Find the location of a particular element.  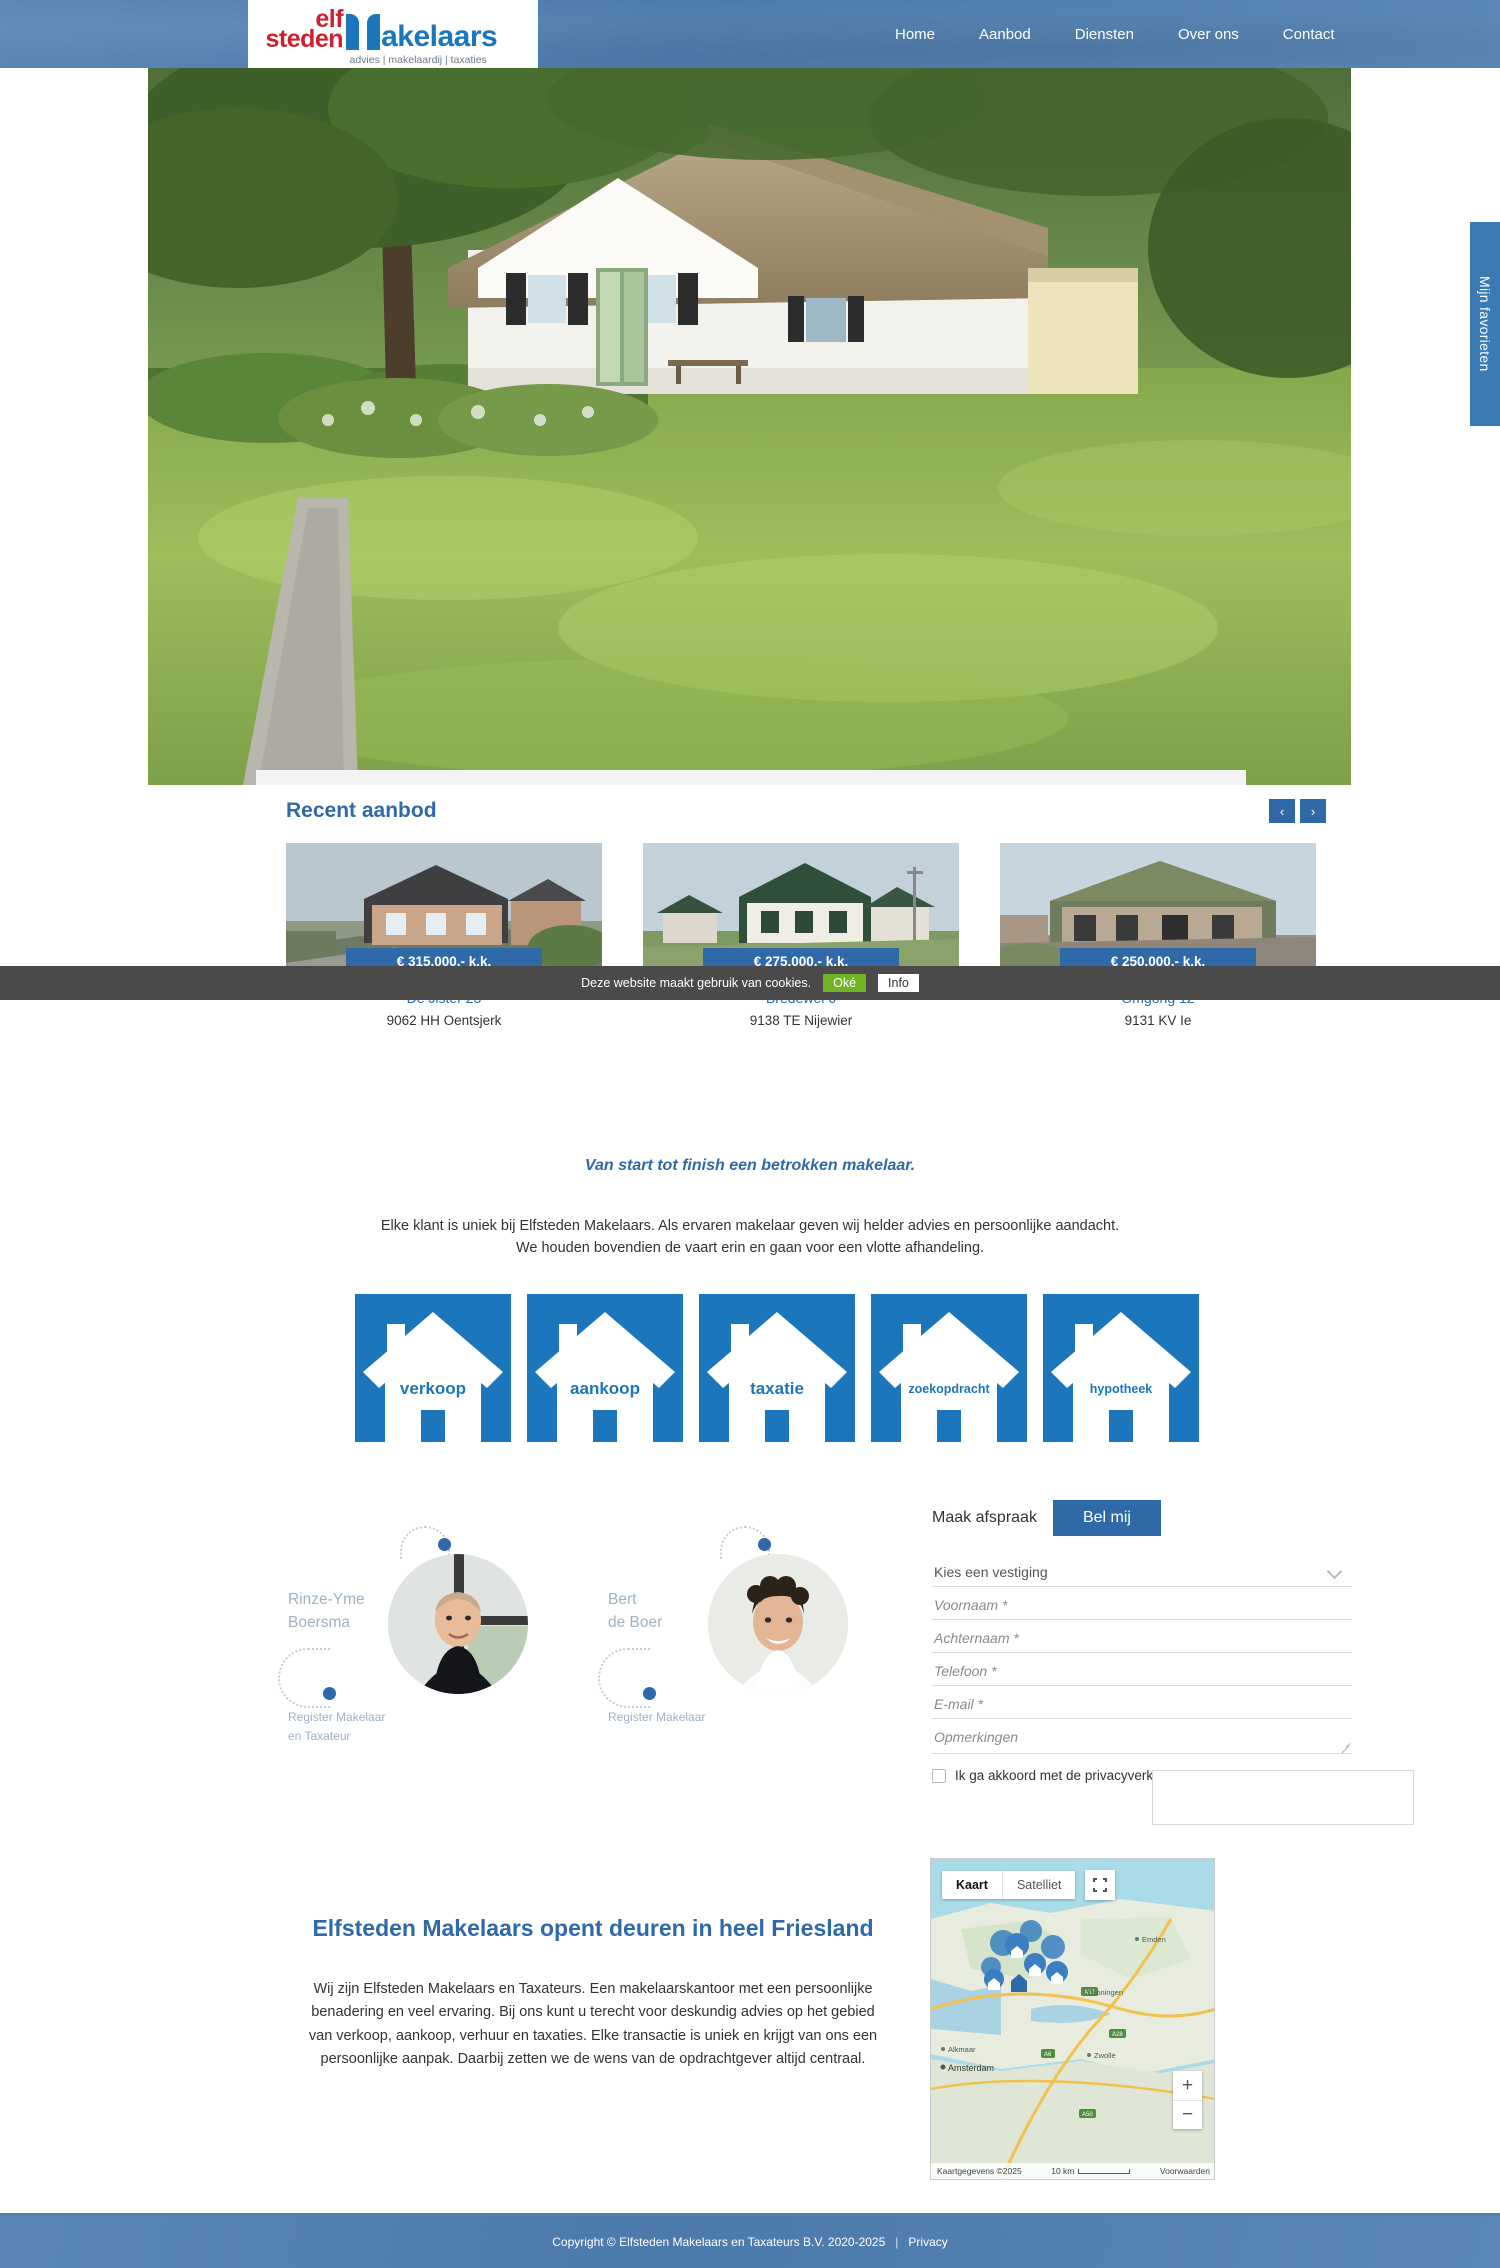

map-zoom-in-button: + is located at coordinates (1187, 2085).